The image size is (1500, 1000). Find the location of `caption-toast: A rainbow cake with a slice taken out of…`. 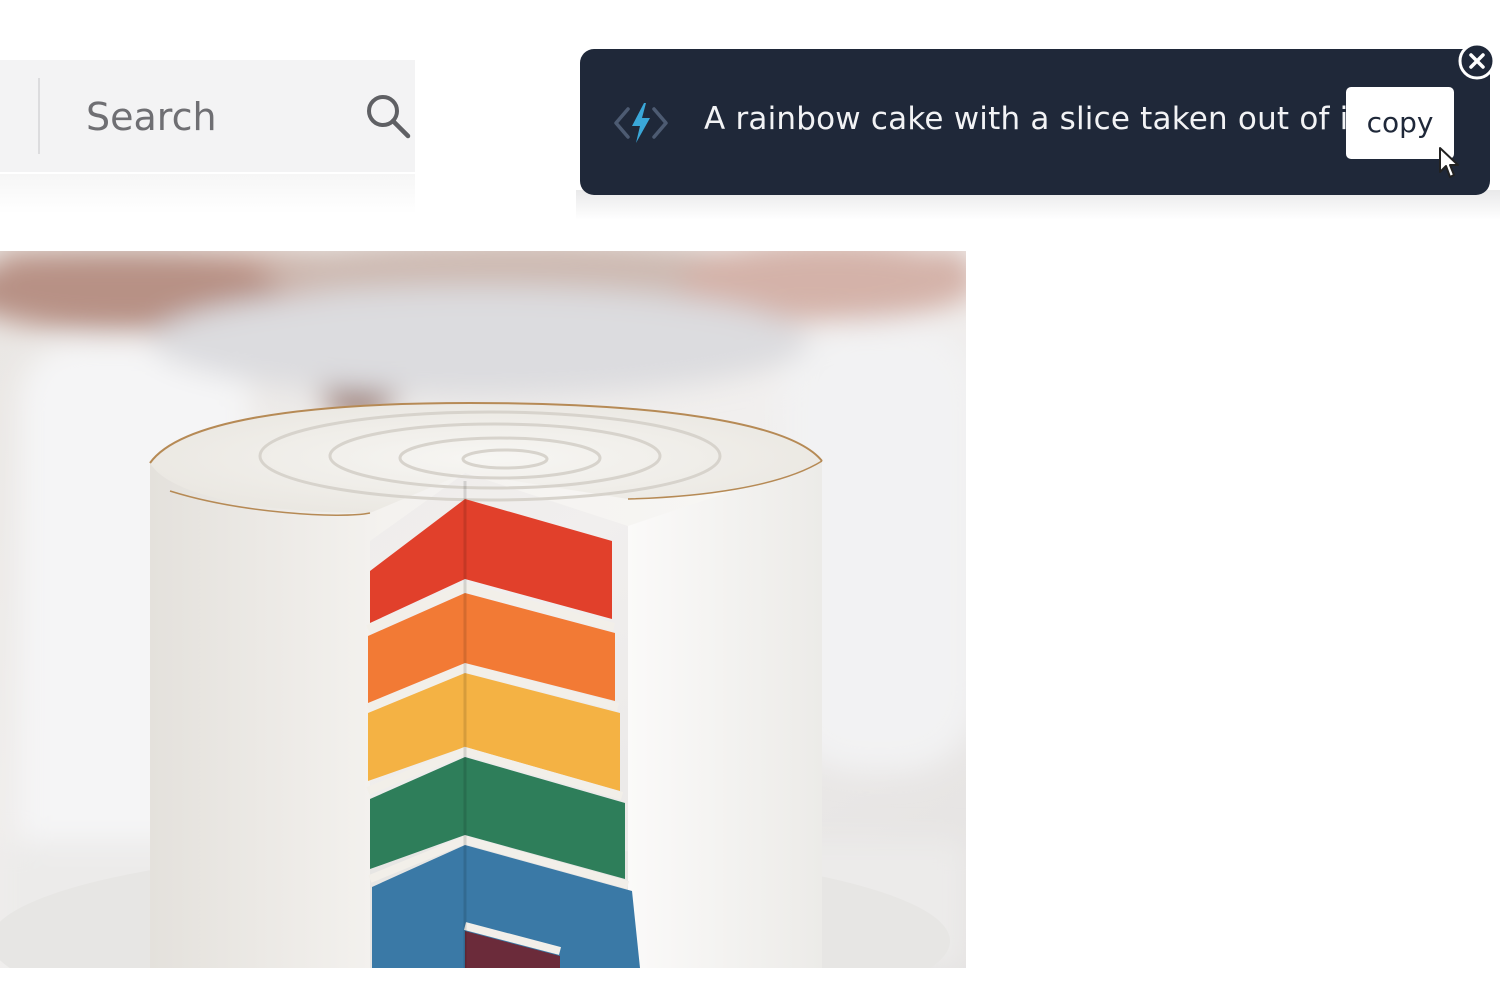

caption-toast: A rainbow cake with a slice taken out of… is located at coordinates (1035, 122).